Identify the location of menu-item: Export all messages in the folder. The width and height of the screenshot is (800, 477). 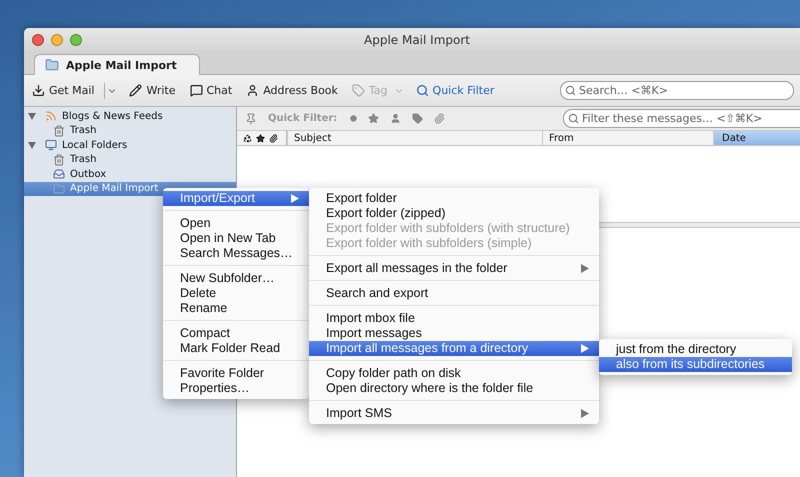
(454, 268).